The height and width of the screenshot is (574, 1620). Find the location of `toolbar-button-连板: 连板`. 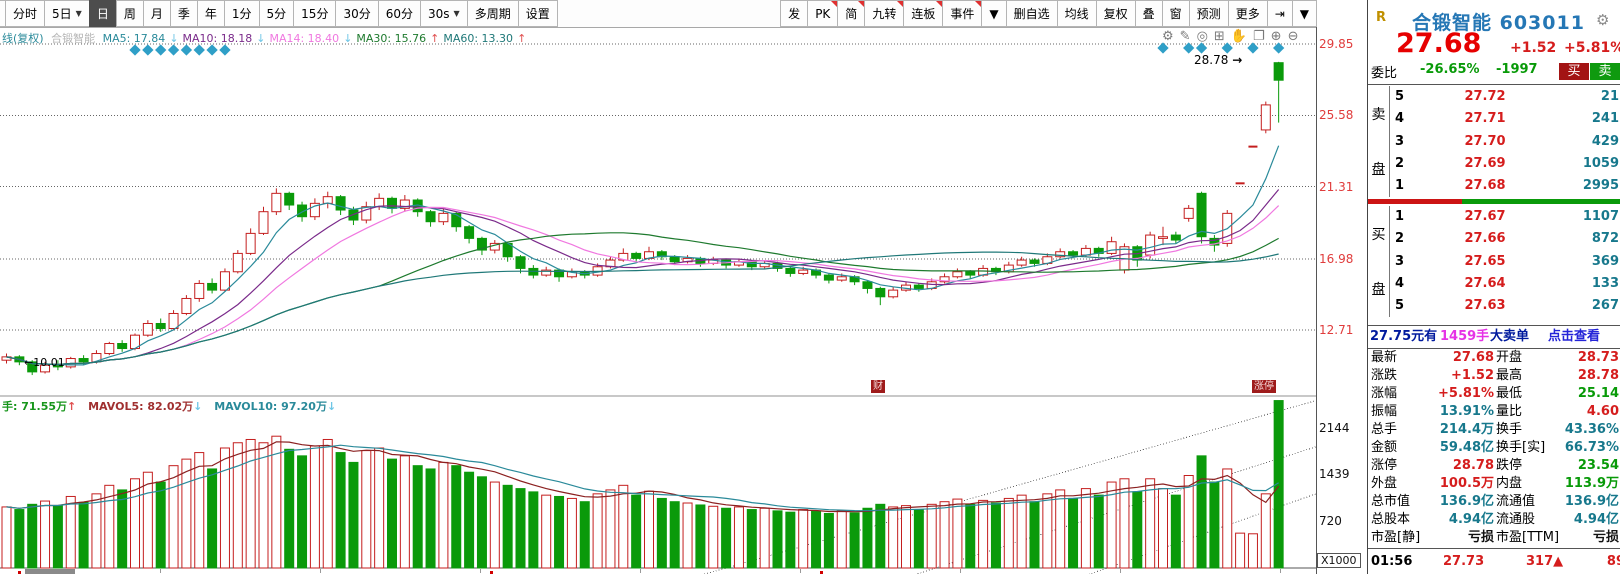

toolbar-button-连板: 连板 is located at coordinates (923, 13).